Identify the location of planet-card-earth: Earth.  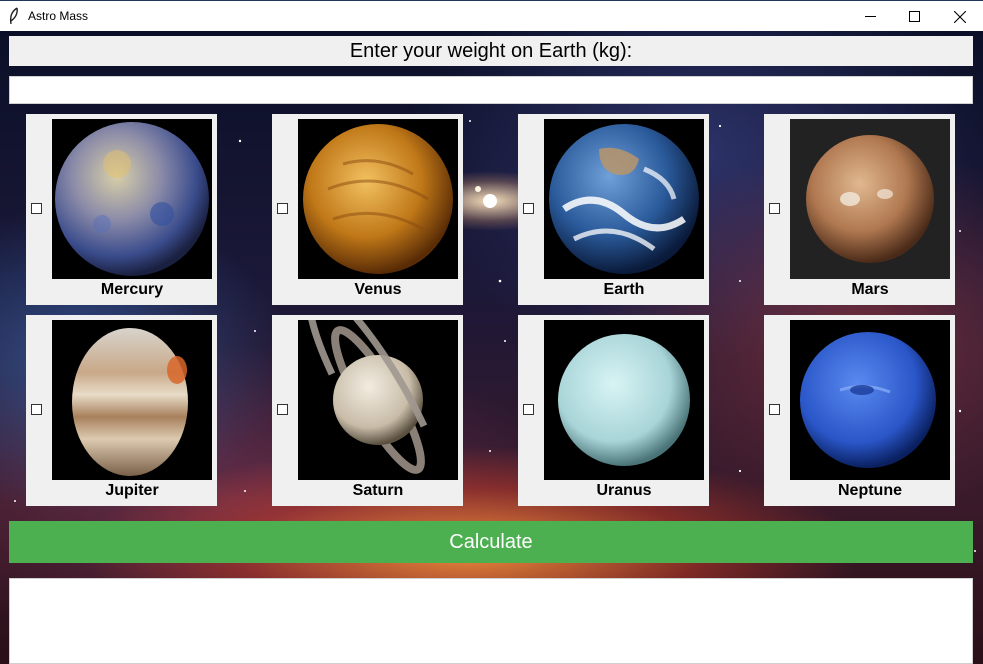
(613, 209).